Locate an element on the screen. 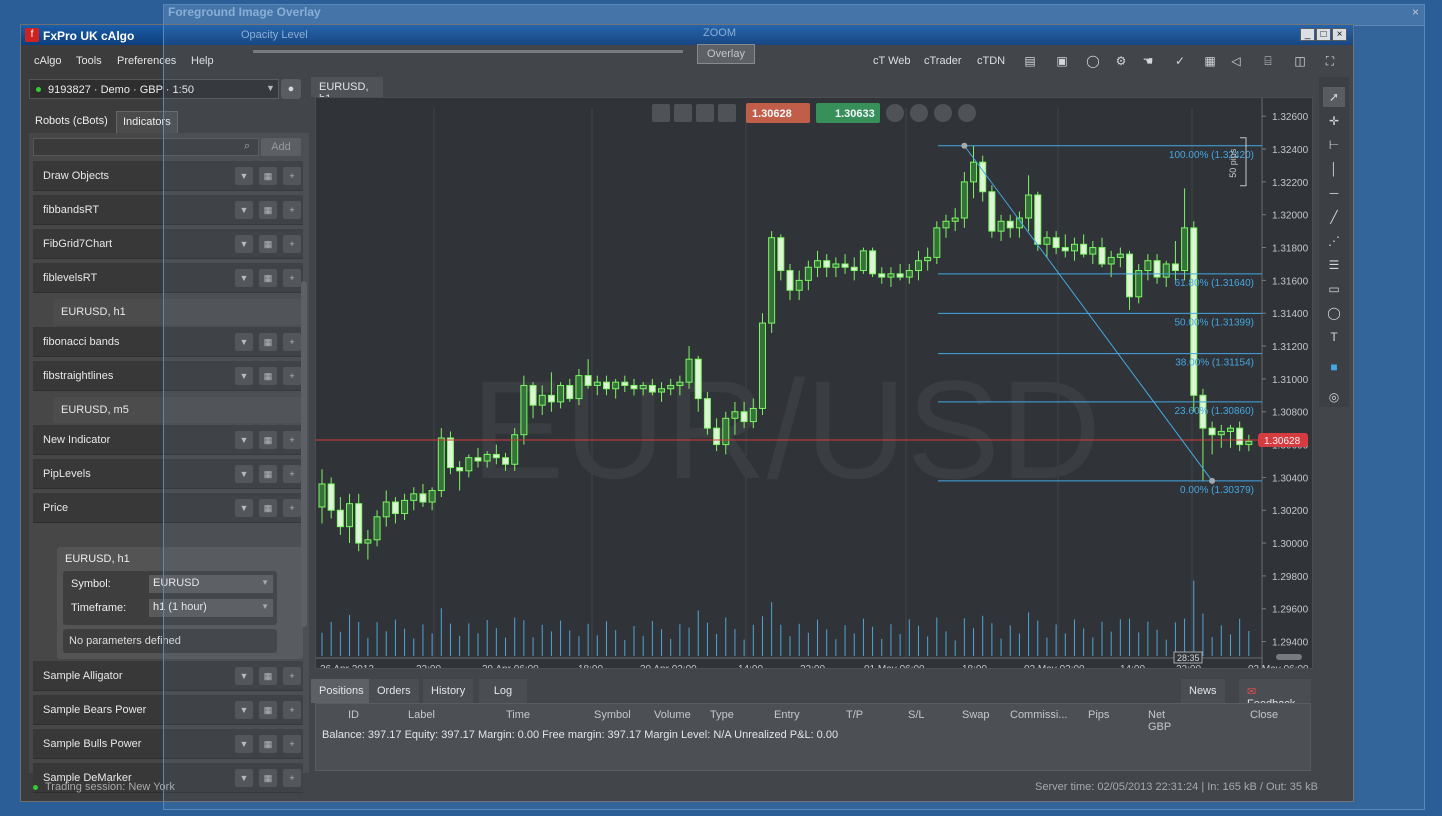 This screenshot has height=816, width=1442. calculator-icon: ▦ is located at coordinates (1210, 61).